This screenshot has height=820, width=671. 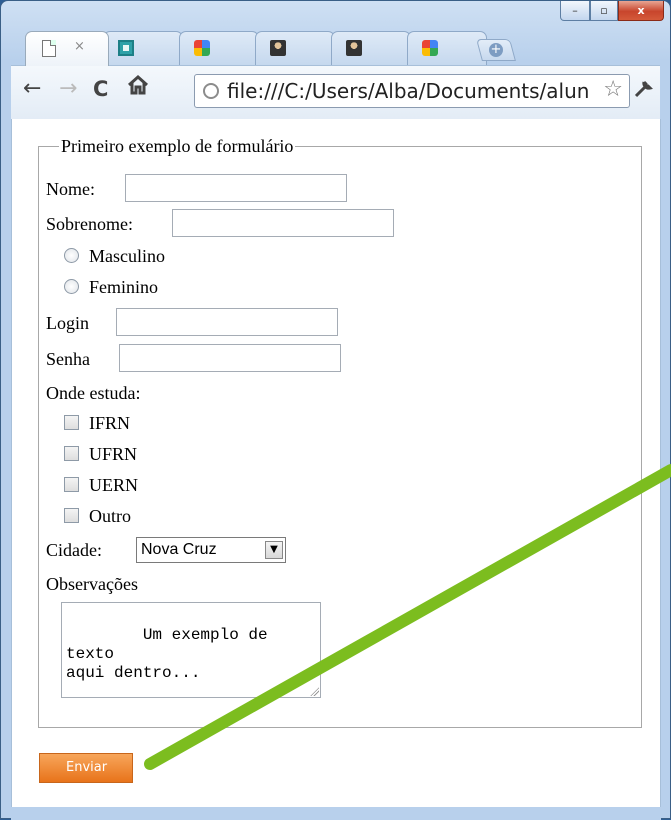 What do you see at coordinates (230, 358) in the screenshot?
I see `senha-input` at bounding box center [230, 358].